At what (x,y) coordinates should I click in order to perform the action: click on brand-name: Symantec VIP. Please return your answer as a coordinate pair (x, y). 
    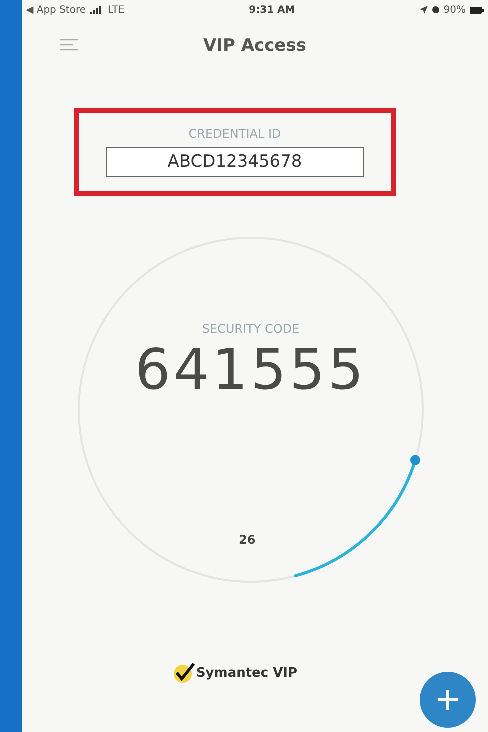
    Looking at the image, I should click on (247, 673).